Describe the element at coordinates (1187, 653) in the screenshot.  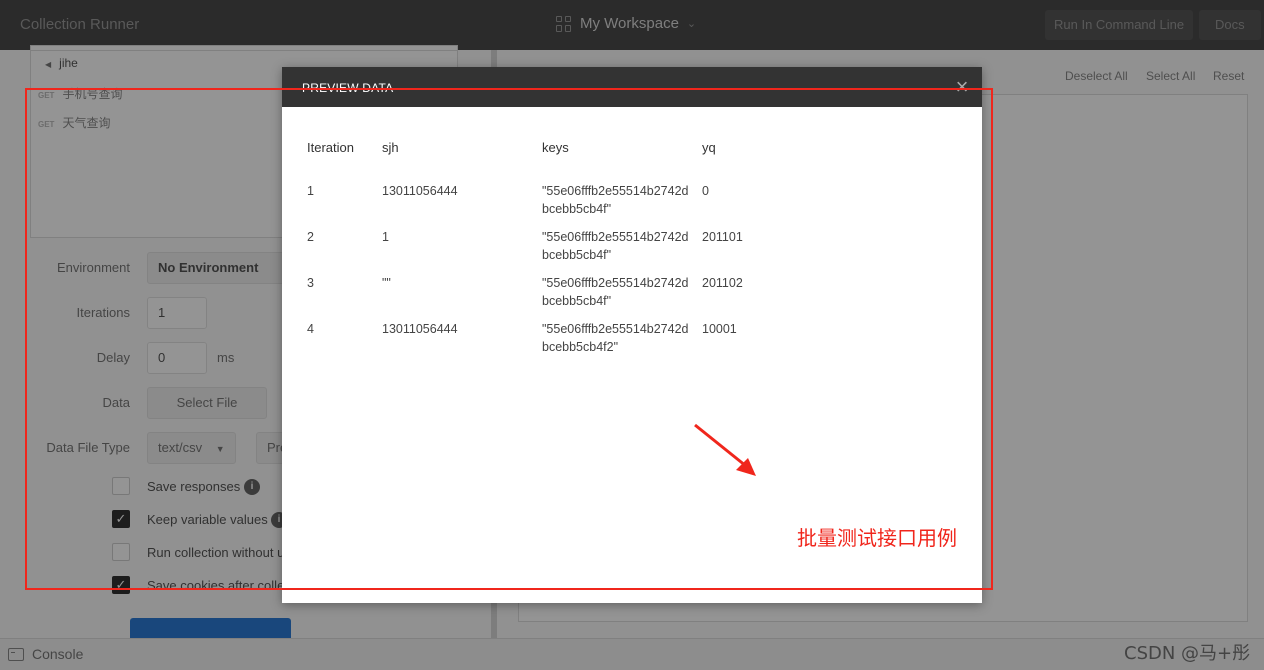
I see `watermark: CSDN @马+彤` at that location.